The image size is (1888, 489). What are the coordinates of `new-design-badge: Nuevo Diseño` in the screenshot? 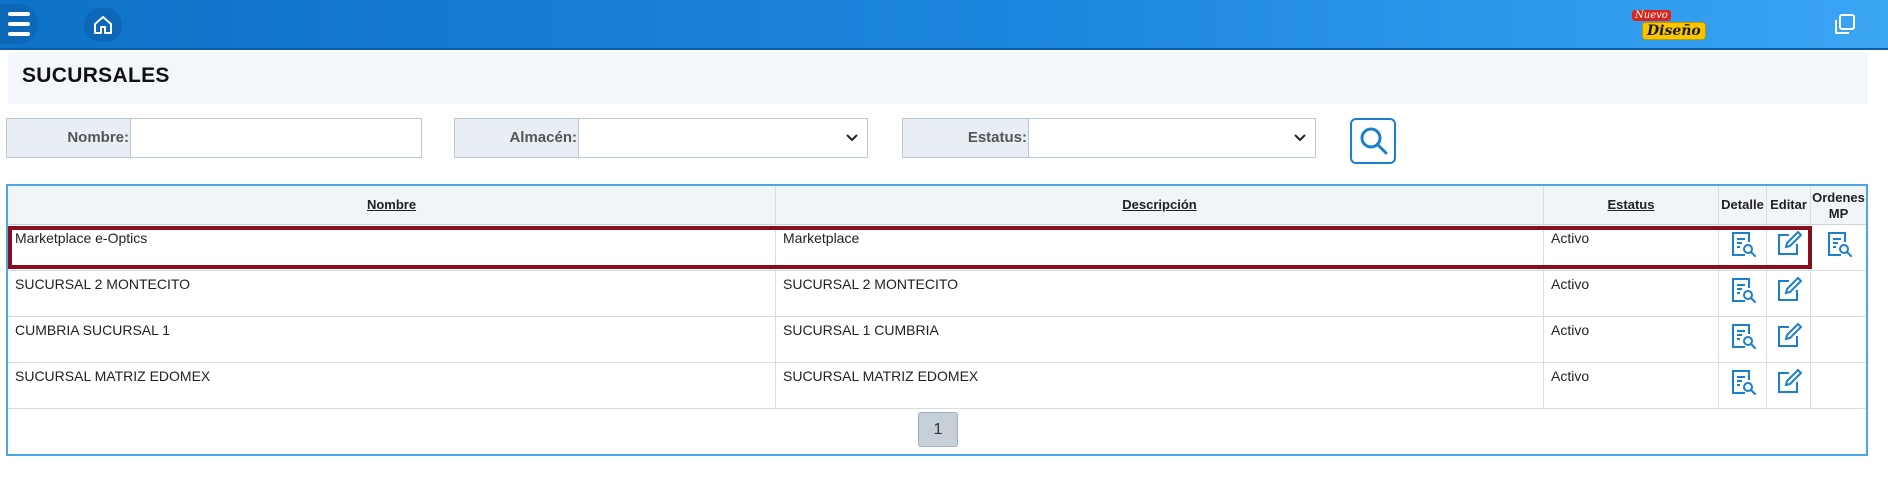 It's located at (1667, 25).